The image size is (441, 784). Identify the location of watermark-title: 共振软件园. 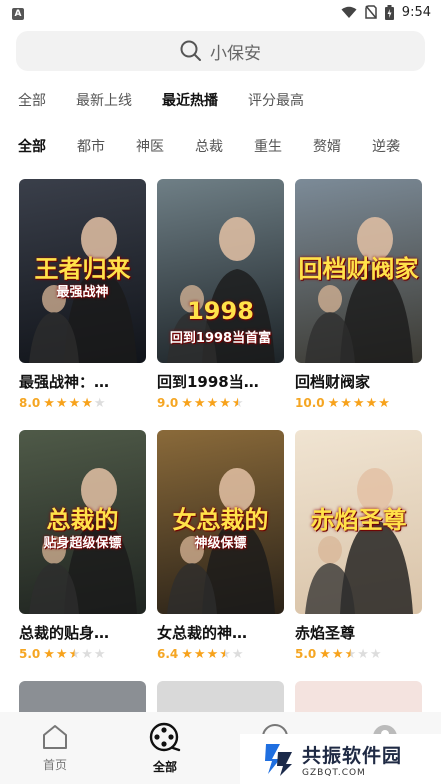
(352, 755).